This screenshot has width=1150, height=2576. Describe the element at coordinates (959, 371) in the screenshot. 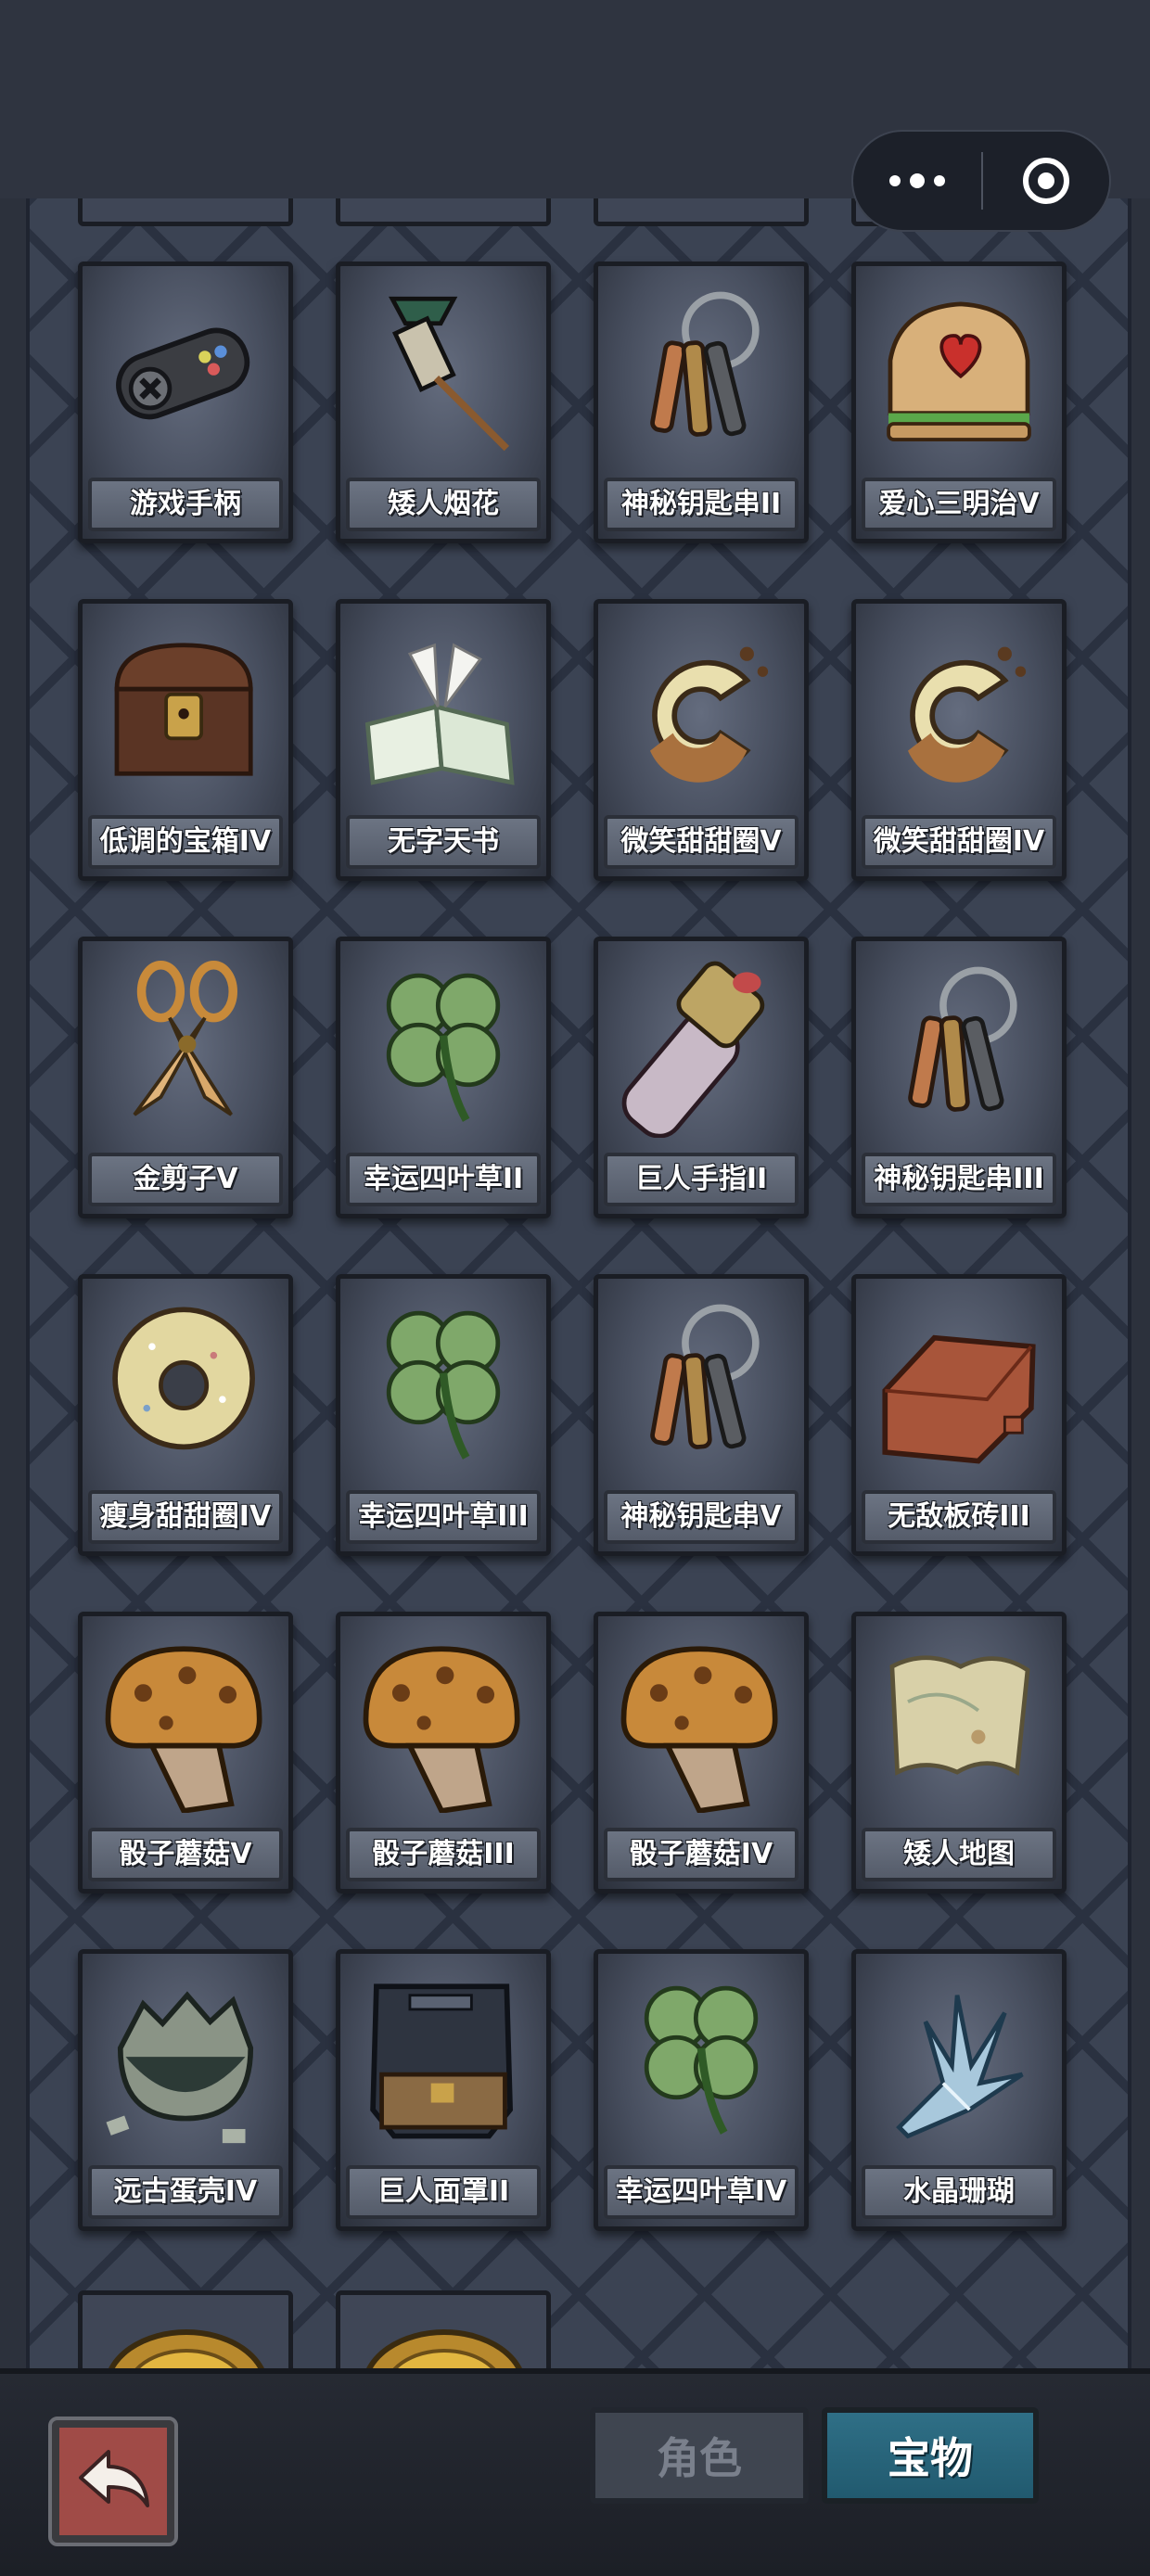

I see `heart-sandwich-icon` at that location.